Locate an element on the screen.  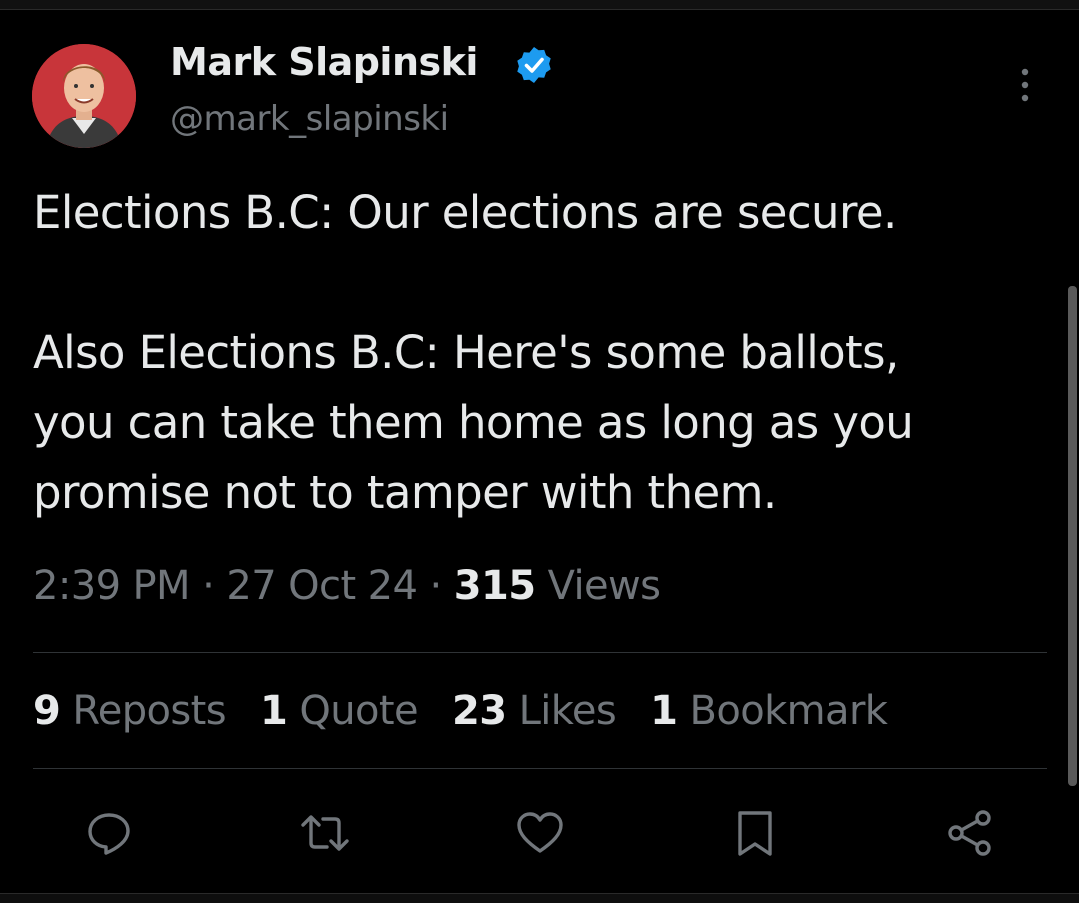
reply-button is located at coordinates (109, 833).